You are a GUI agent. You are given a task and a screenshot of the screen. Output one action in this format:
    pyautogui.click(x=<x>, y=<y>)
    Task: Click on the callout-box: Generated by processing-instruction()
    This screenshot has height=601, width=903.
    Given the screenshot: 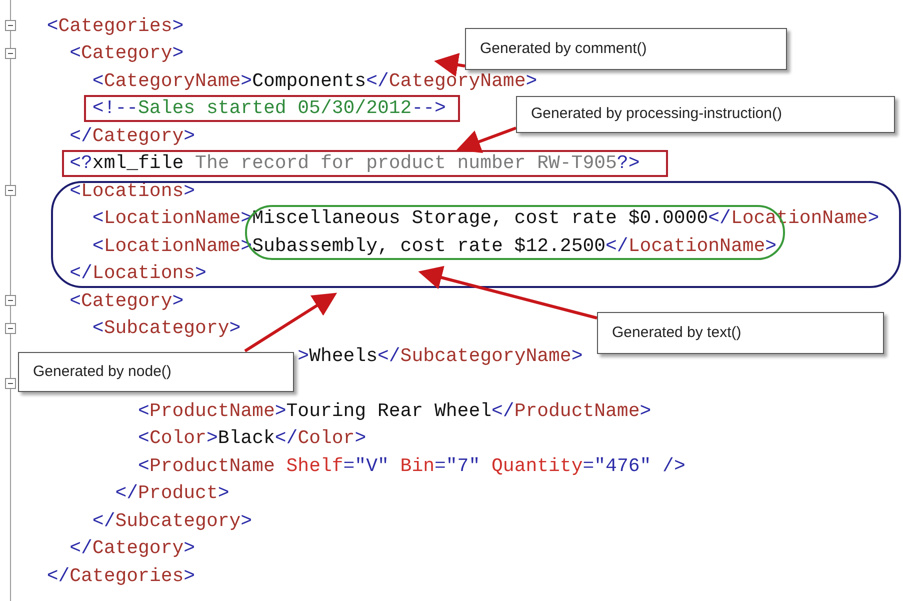 What is the action you would take?
    pyautogui.click(x=705, y=114)
    